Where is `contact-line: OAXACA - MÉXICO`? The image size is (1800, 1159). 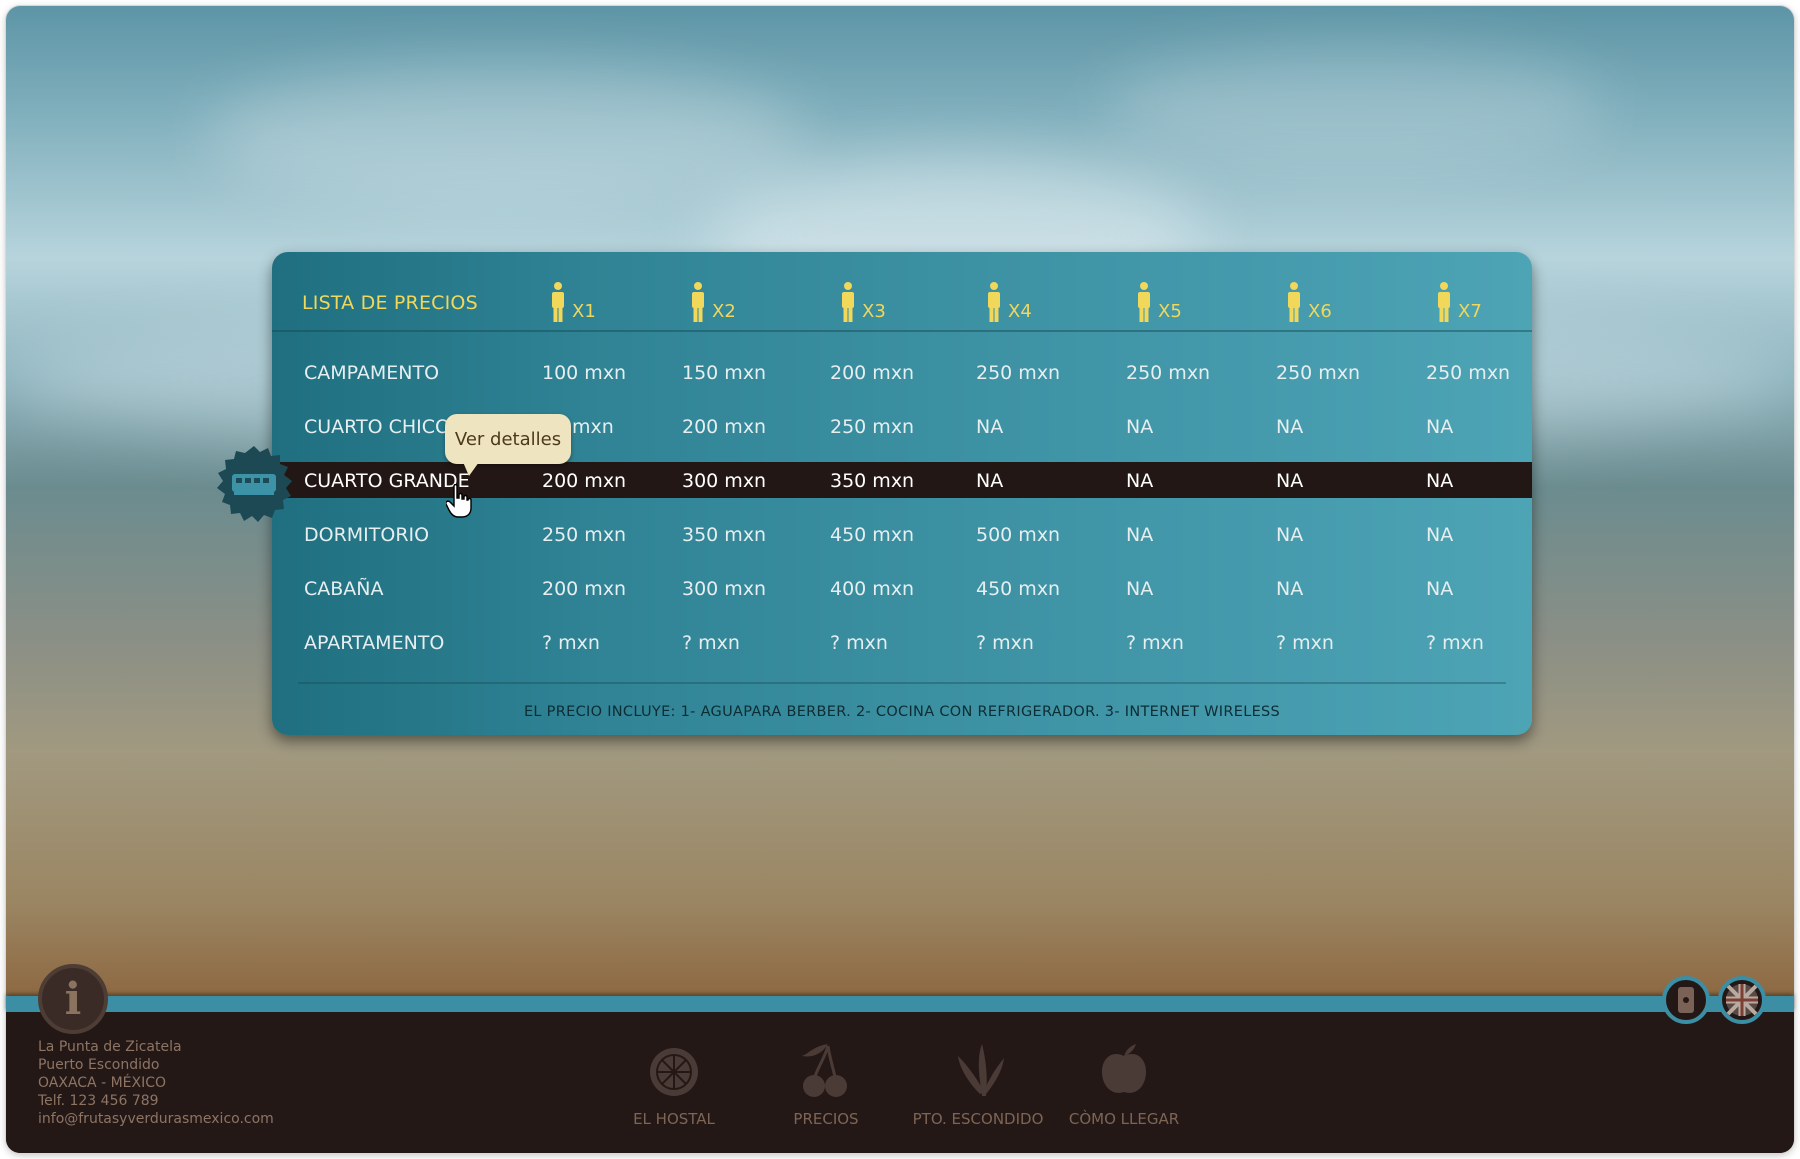
contact-line: OAXACA - MÉXICO is located at coordinates (102, 1083).